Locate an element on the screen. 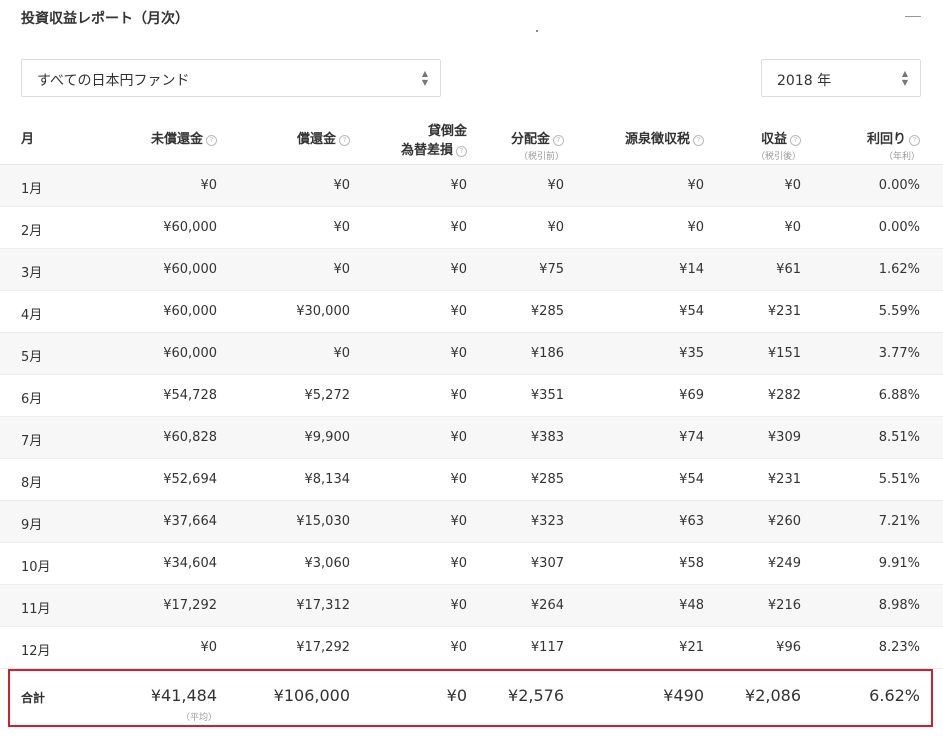 This screenshot has height=740, width=943. cell-distribution: ¥323 is located at coordinates (547, 521).